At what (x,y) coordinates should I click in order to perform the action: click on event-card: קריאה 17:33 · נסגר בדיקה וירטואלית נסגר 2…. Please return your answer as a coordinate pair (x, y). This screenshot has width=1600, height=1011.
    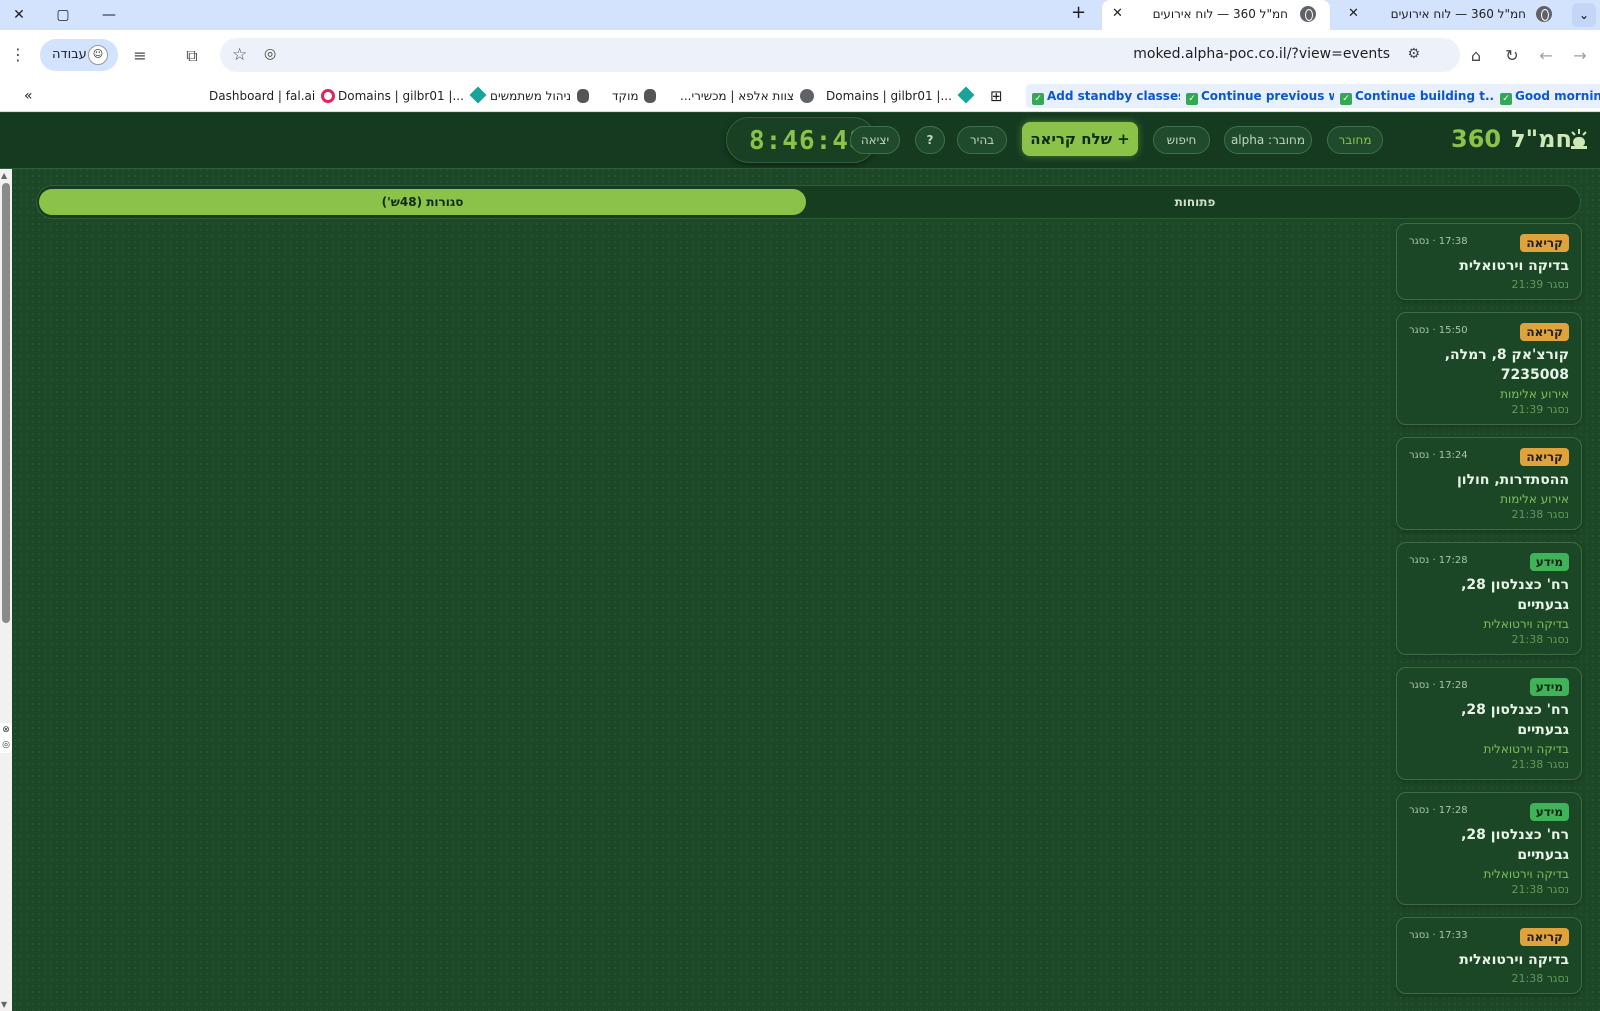
    Looking at the image, I should click on (1489, 955).